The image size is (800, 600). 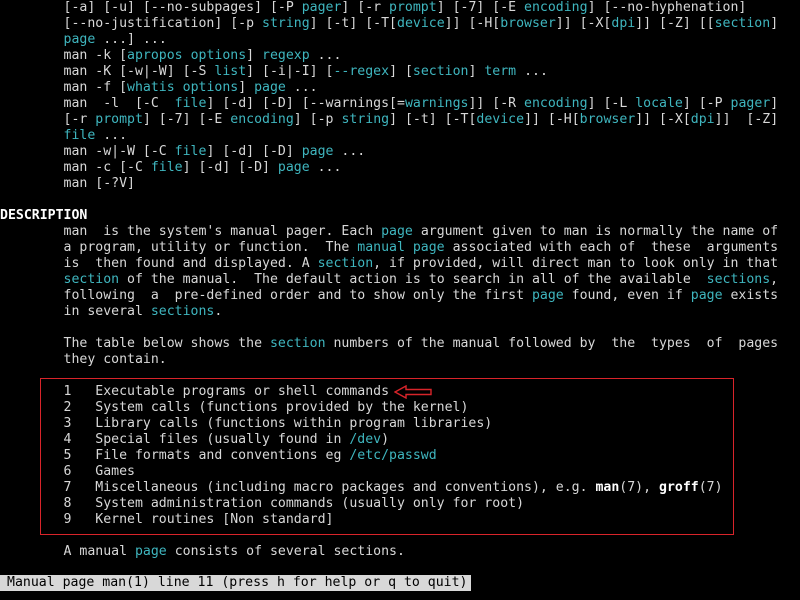 I want to click on text-span: [--no-justification] [-p, so click(x=131, y=23).